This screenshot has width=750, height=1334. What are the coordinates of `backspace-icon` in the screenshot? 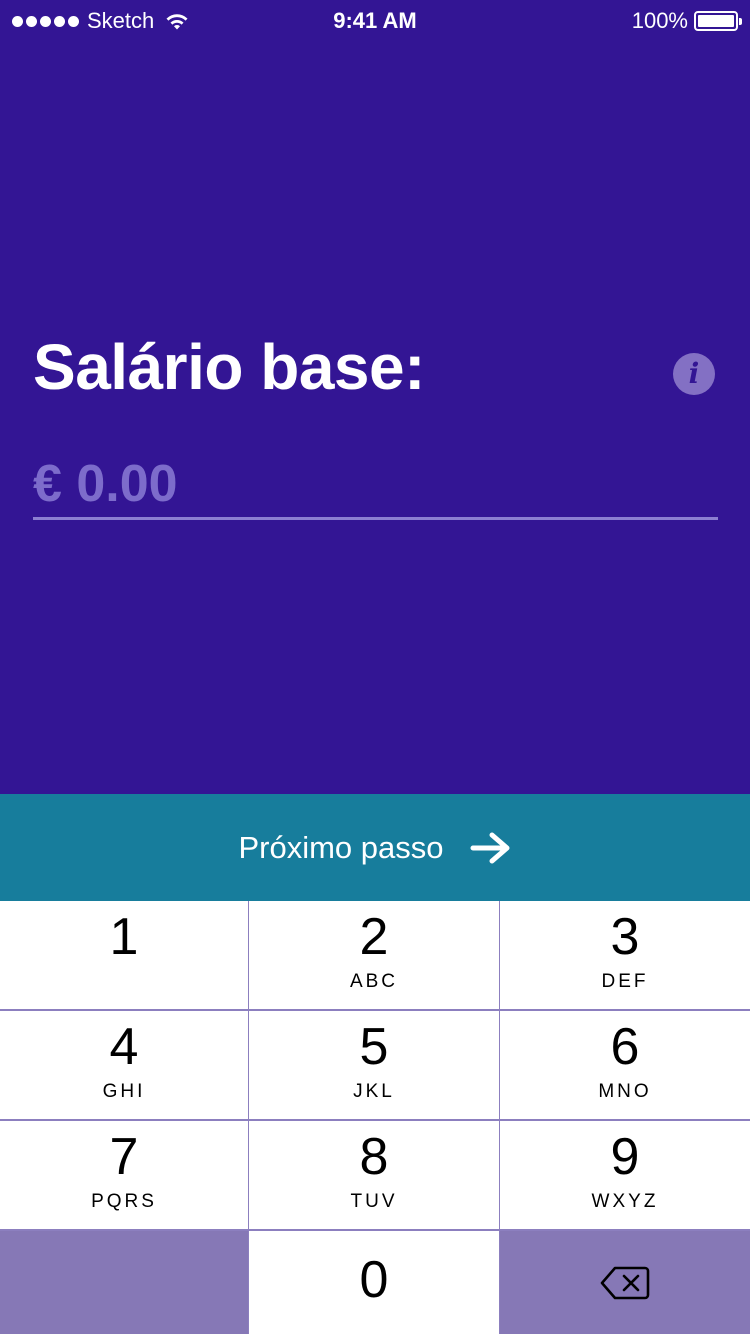 It's located at (625, 1282).